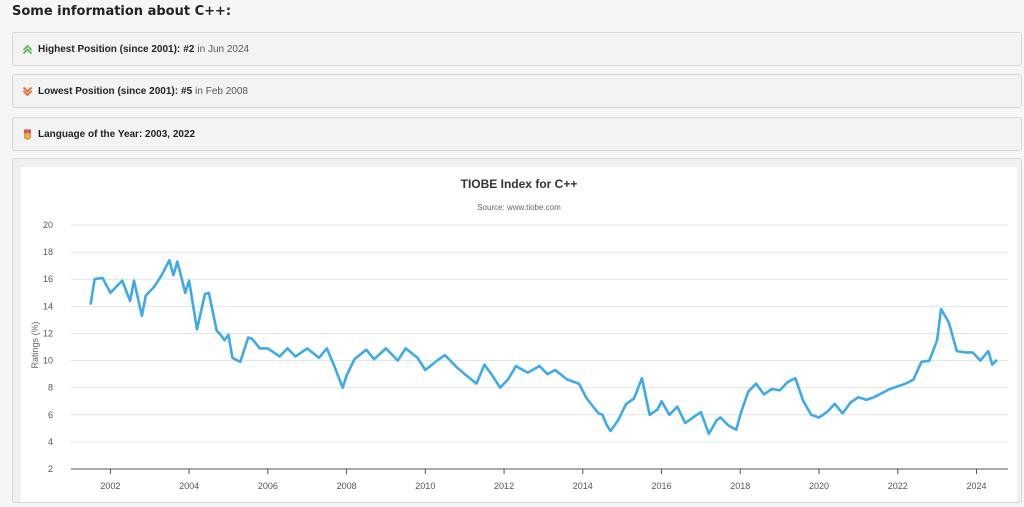 The width and height of the screenshot is (1024, 507). Describe the element at coordinates (189, 49) in the screenshot. I see `highest-position-value: #2` at that location.